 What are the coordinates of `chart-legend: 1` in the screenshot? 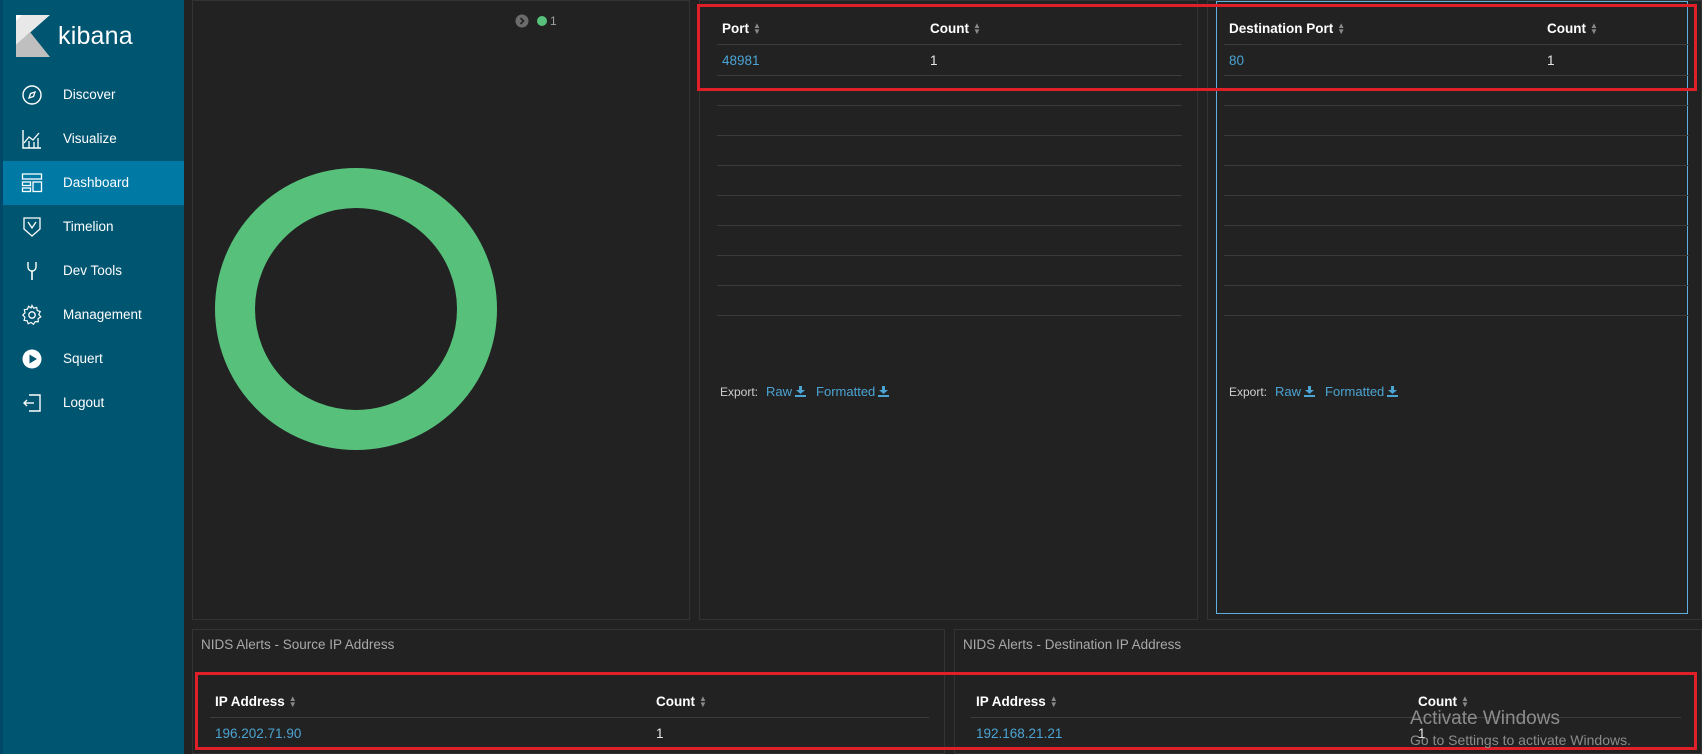 It's located at (536, 21).